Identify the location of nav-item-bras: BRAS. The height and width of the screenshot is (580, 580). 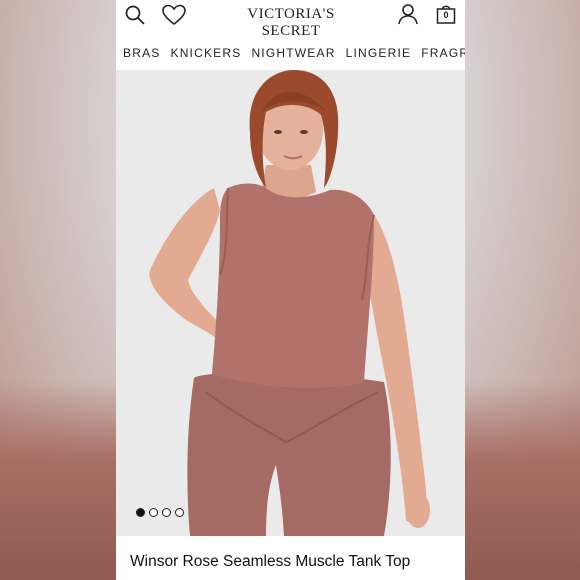
(141, 53).